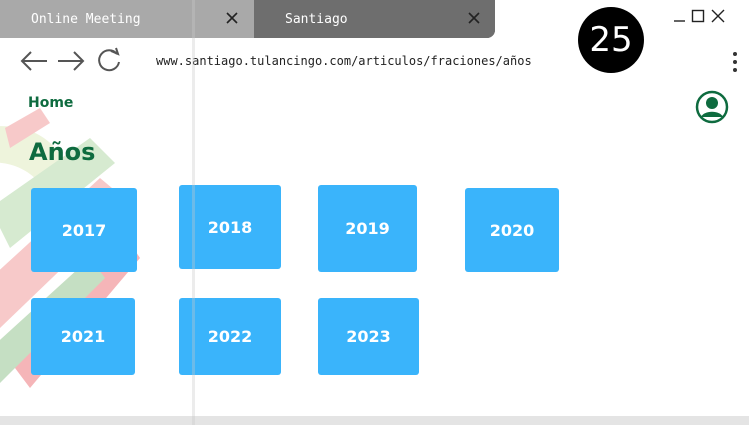  Describe the element at coordinates (193, 212) in the screenshot. I see `divider-line` at that location.